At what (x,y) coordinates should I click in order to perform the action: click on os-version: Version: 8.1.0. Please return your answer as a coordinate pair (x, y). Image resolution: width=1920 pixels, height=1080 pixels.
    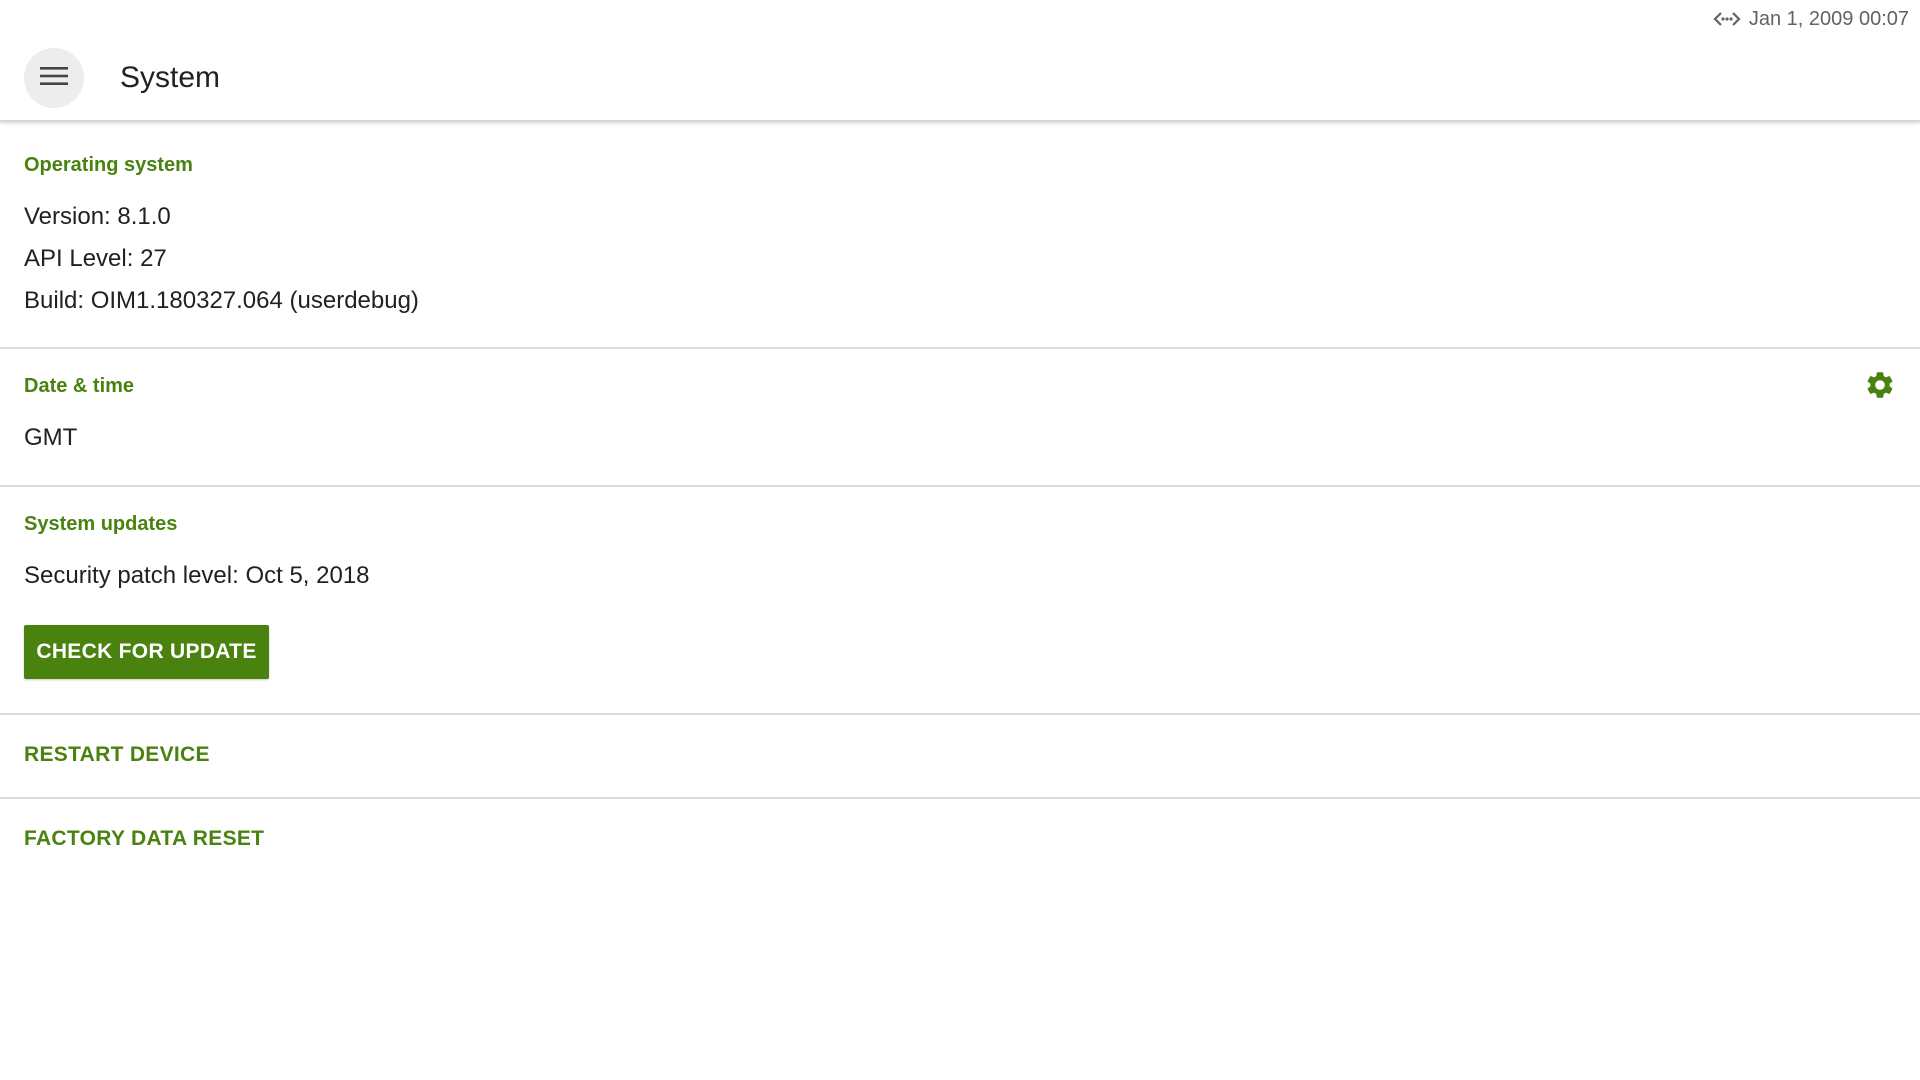
    Looking at the image, I should click on (97, 216).